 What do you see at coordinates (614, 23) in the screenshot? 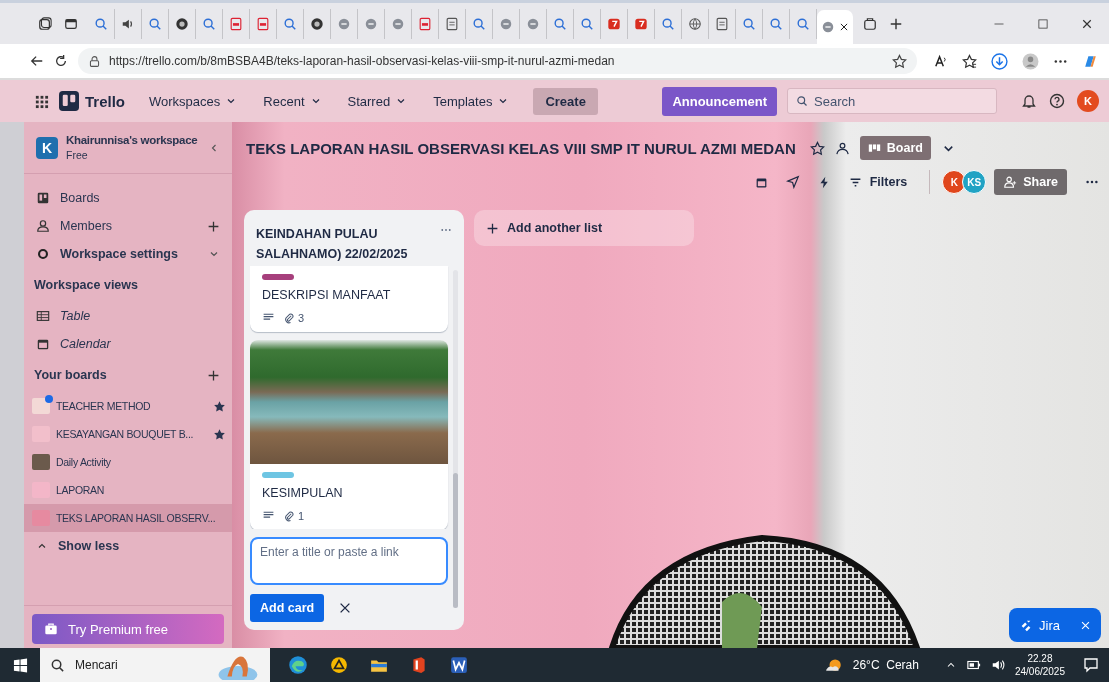
I see `app-icon` at bounding box center [614, 23].